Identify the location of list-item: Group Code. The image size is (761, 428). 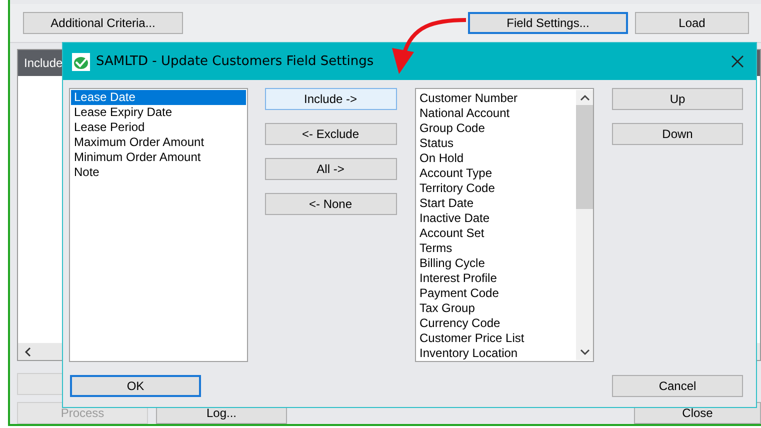
(496, 128).